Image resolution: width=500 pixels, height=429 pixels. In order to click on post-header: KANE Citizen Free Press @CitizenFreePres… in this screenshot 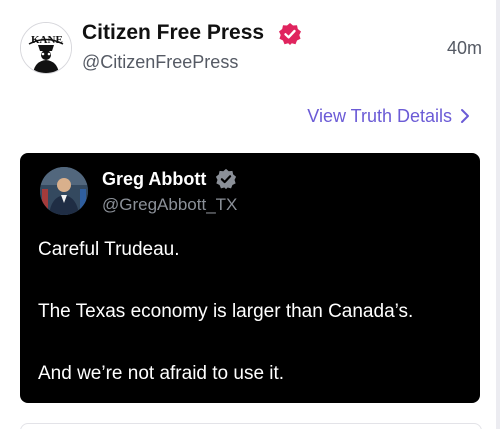, I will do `click(250, 48)`.